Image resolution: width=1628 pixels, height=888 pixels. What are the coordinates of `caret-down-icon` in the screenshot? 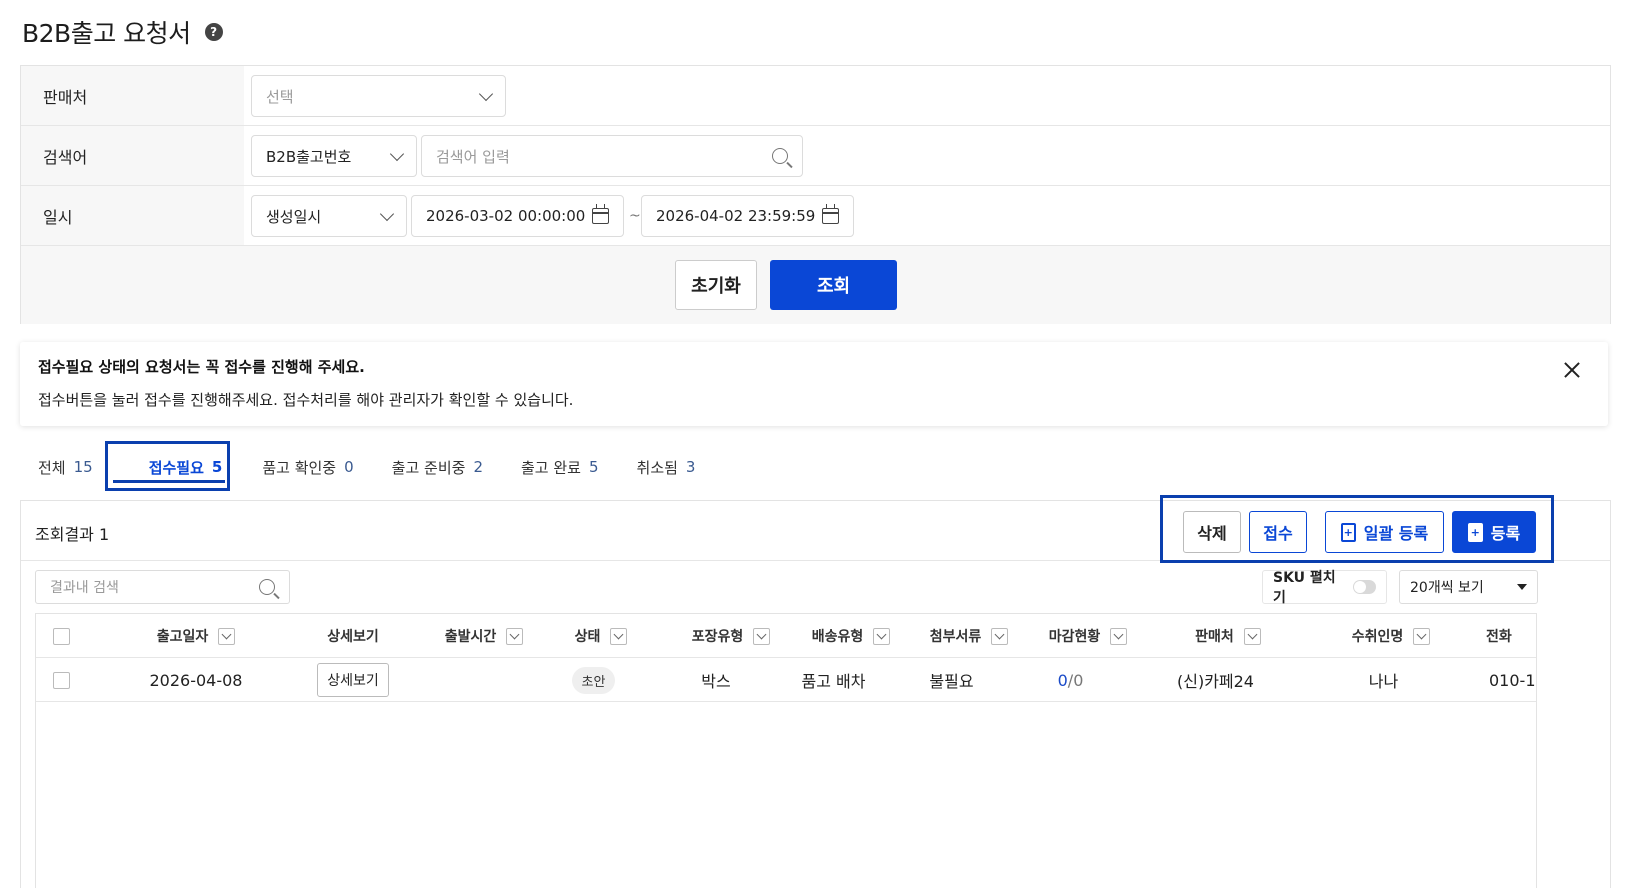 It's located at (1522, 587).